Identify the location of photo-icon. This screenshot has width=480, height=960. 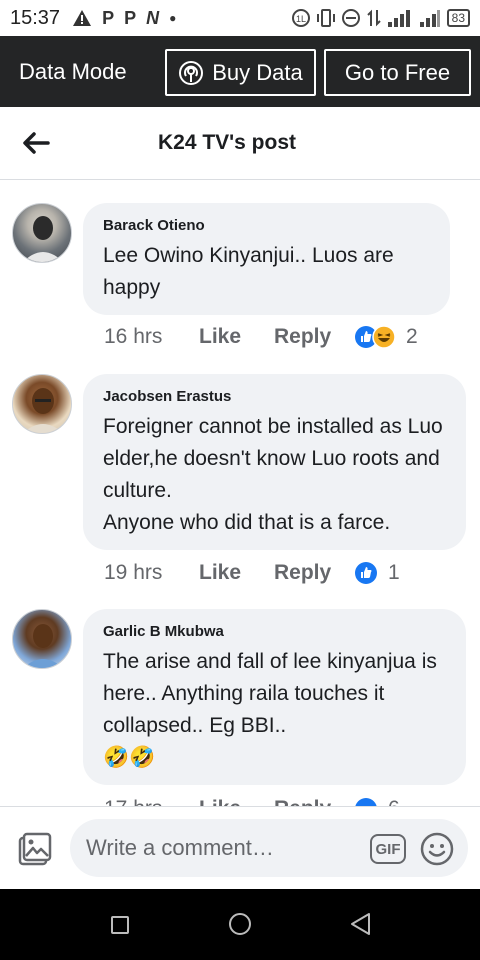
(34, 850).